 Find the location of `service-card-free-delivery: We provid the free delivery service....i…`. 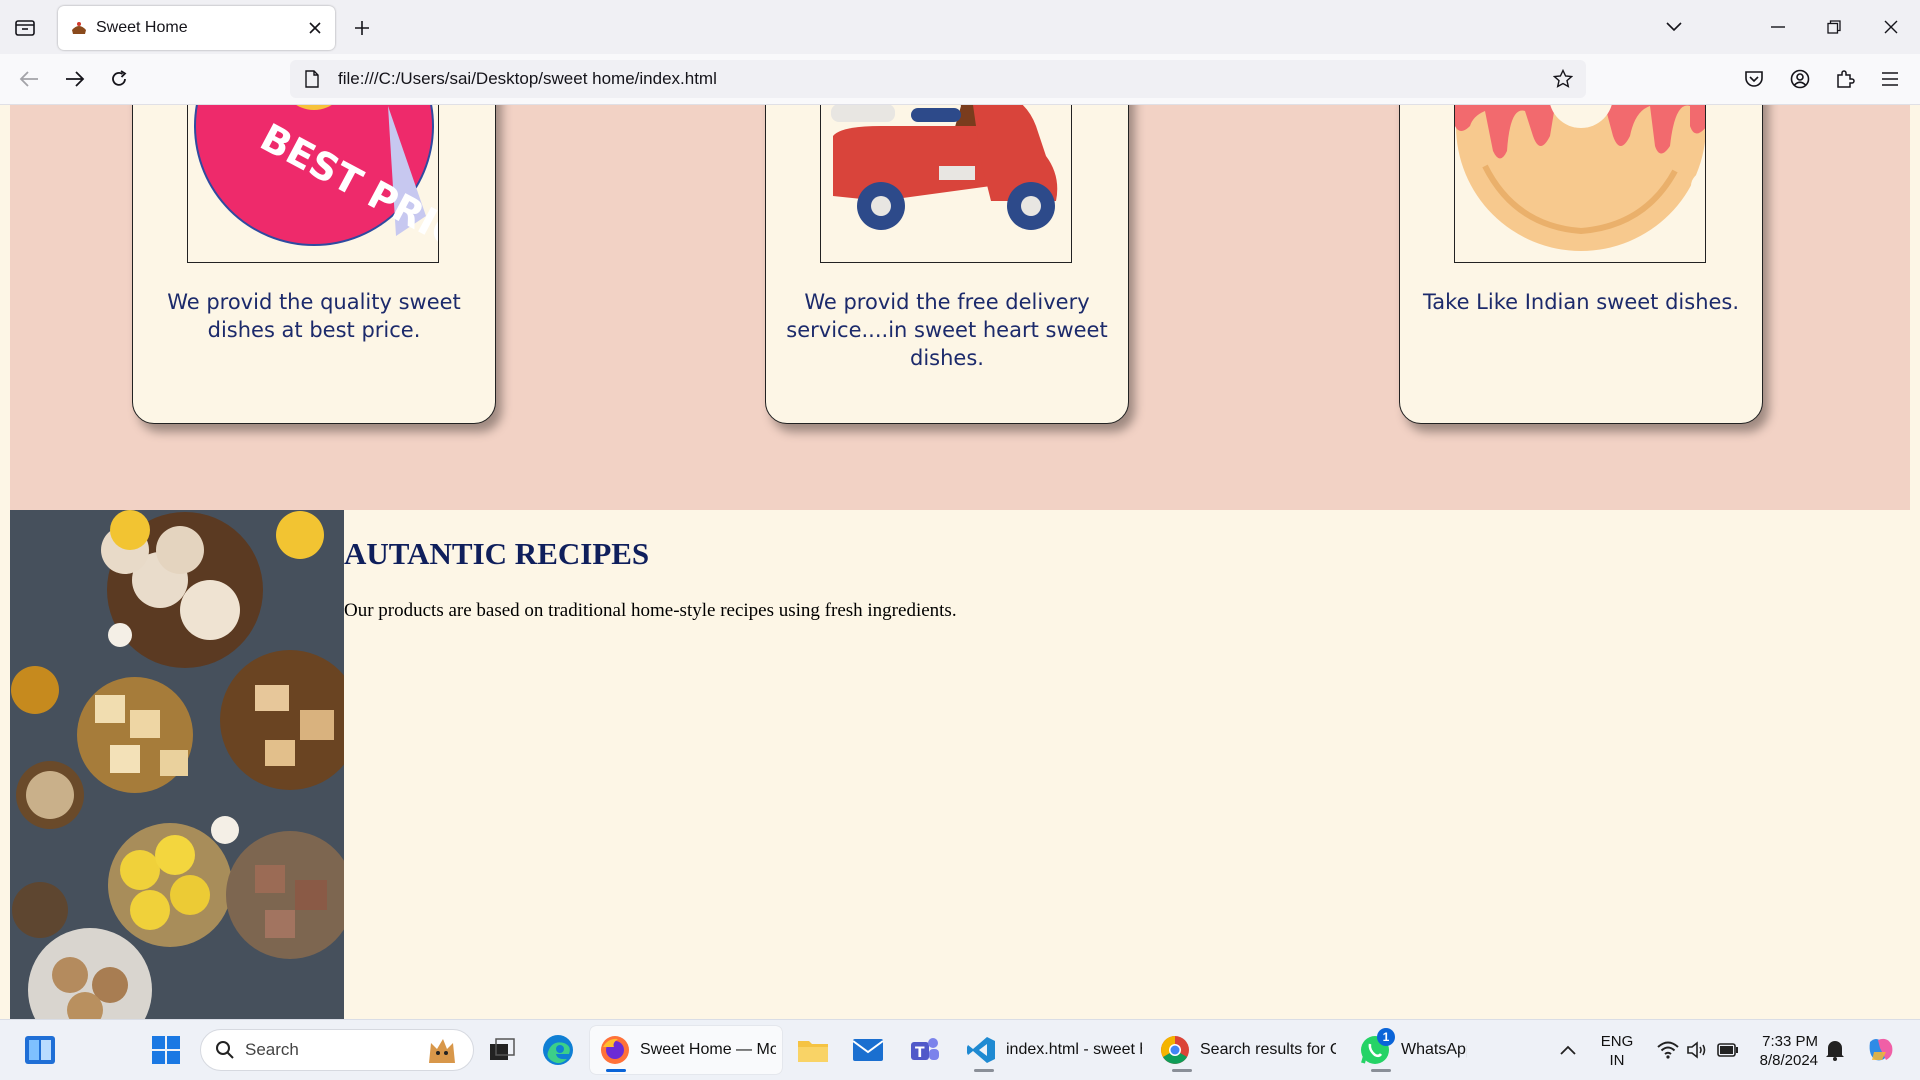

service-card-free-delivery: We provid the free delivery service....i… is located at coordinates (947, 264).